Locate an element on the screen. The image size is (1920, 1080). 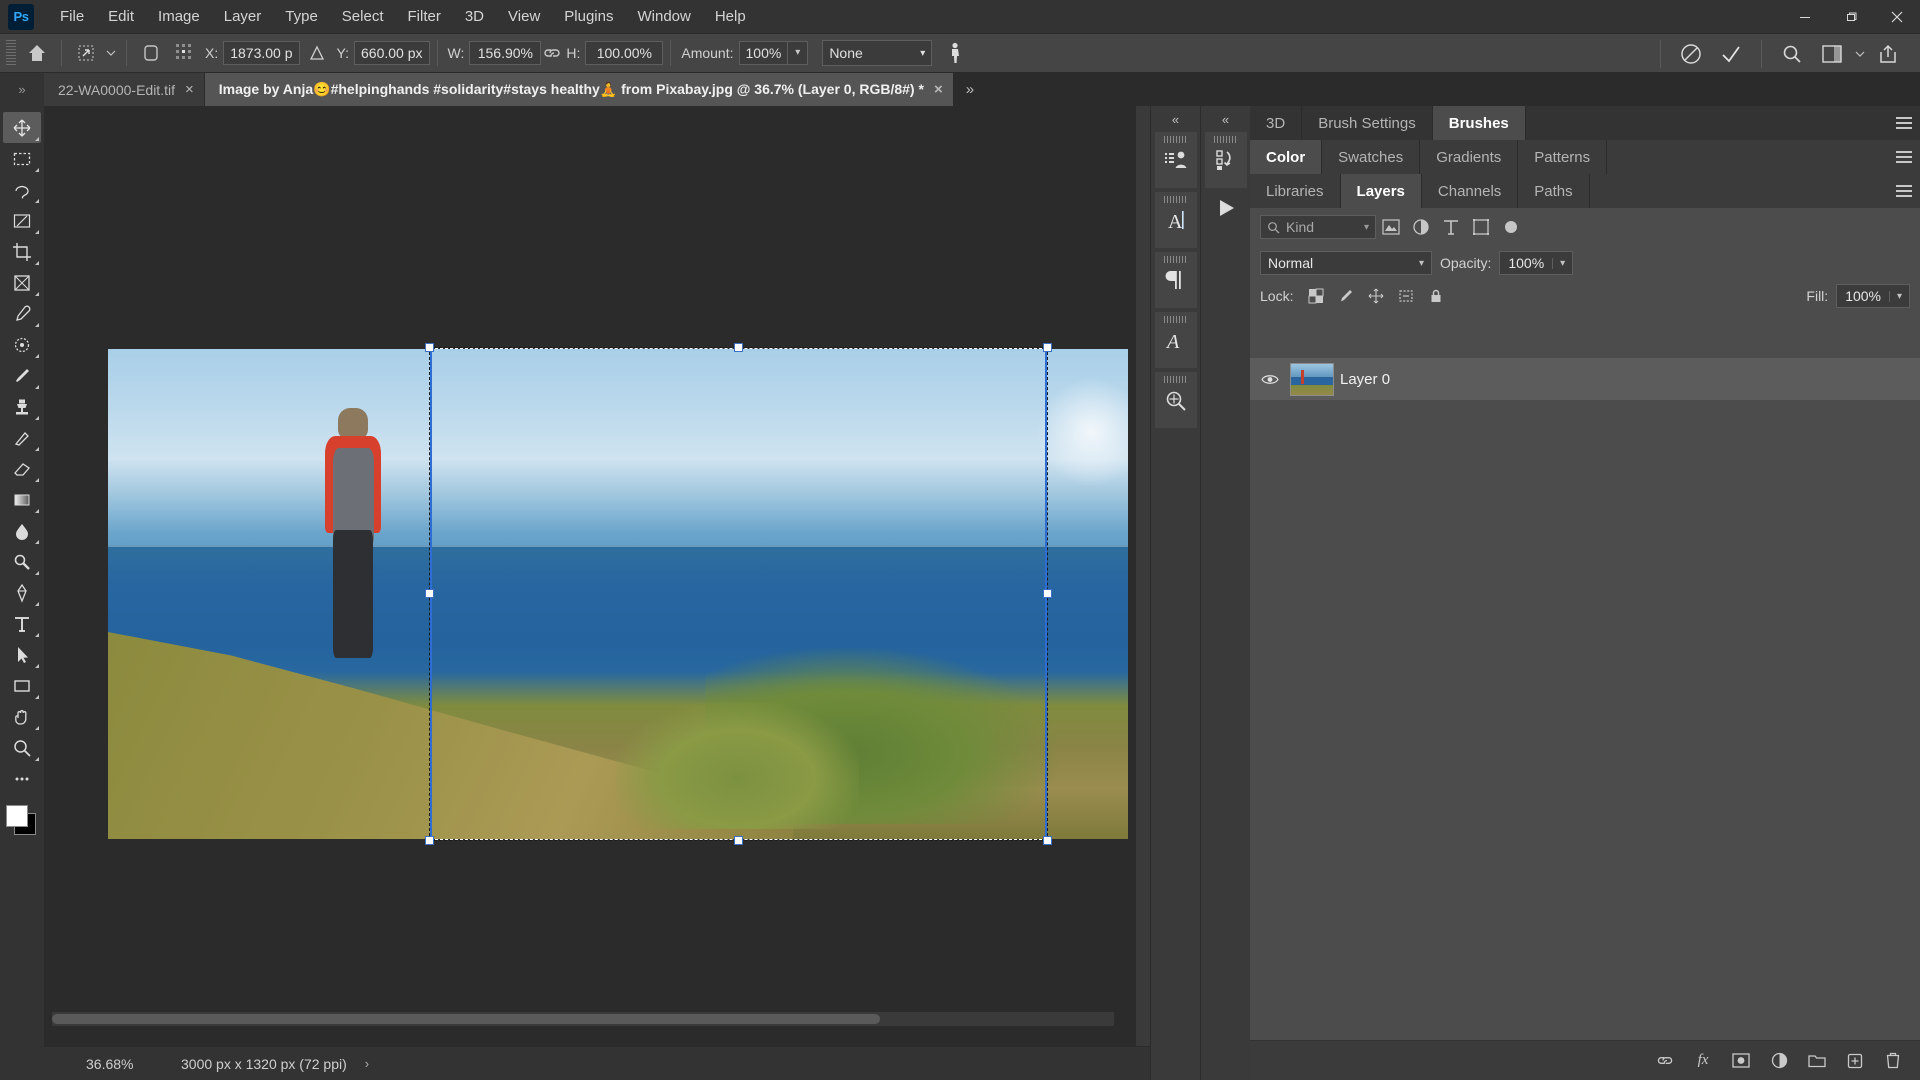
type-filter-icon is located at coordinates (1451, 227).